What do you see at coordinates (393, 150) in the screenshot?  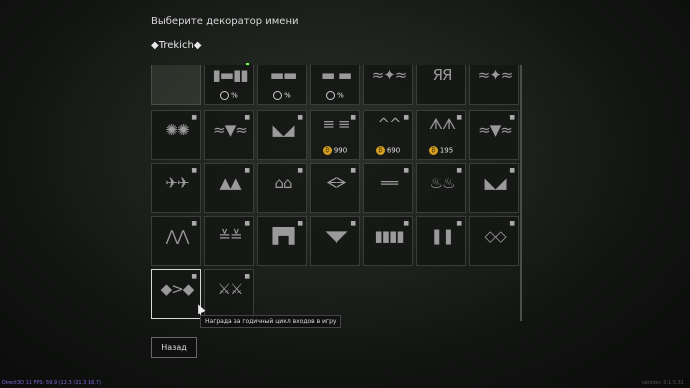 I see `price-value: 690` at bounding box center [393, 150].